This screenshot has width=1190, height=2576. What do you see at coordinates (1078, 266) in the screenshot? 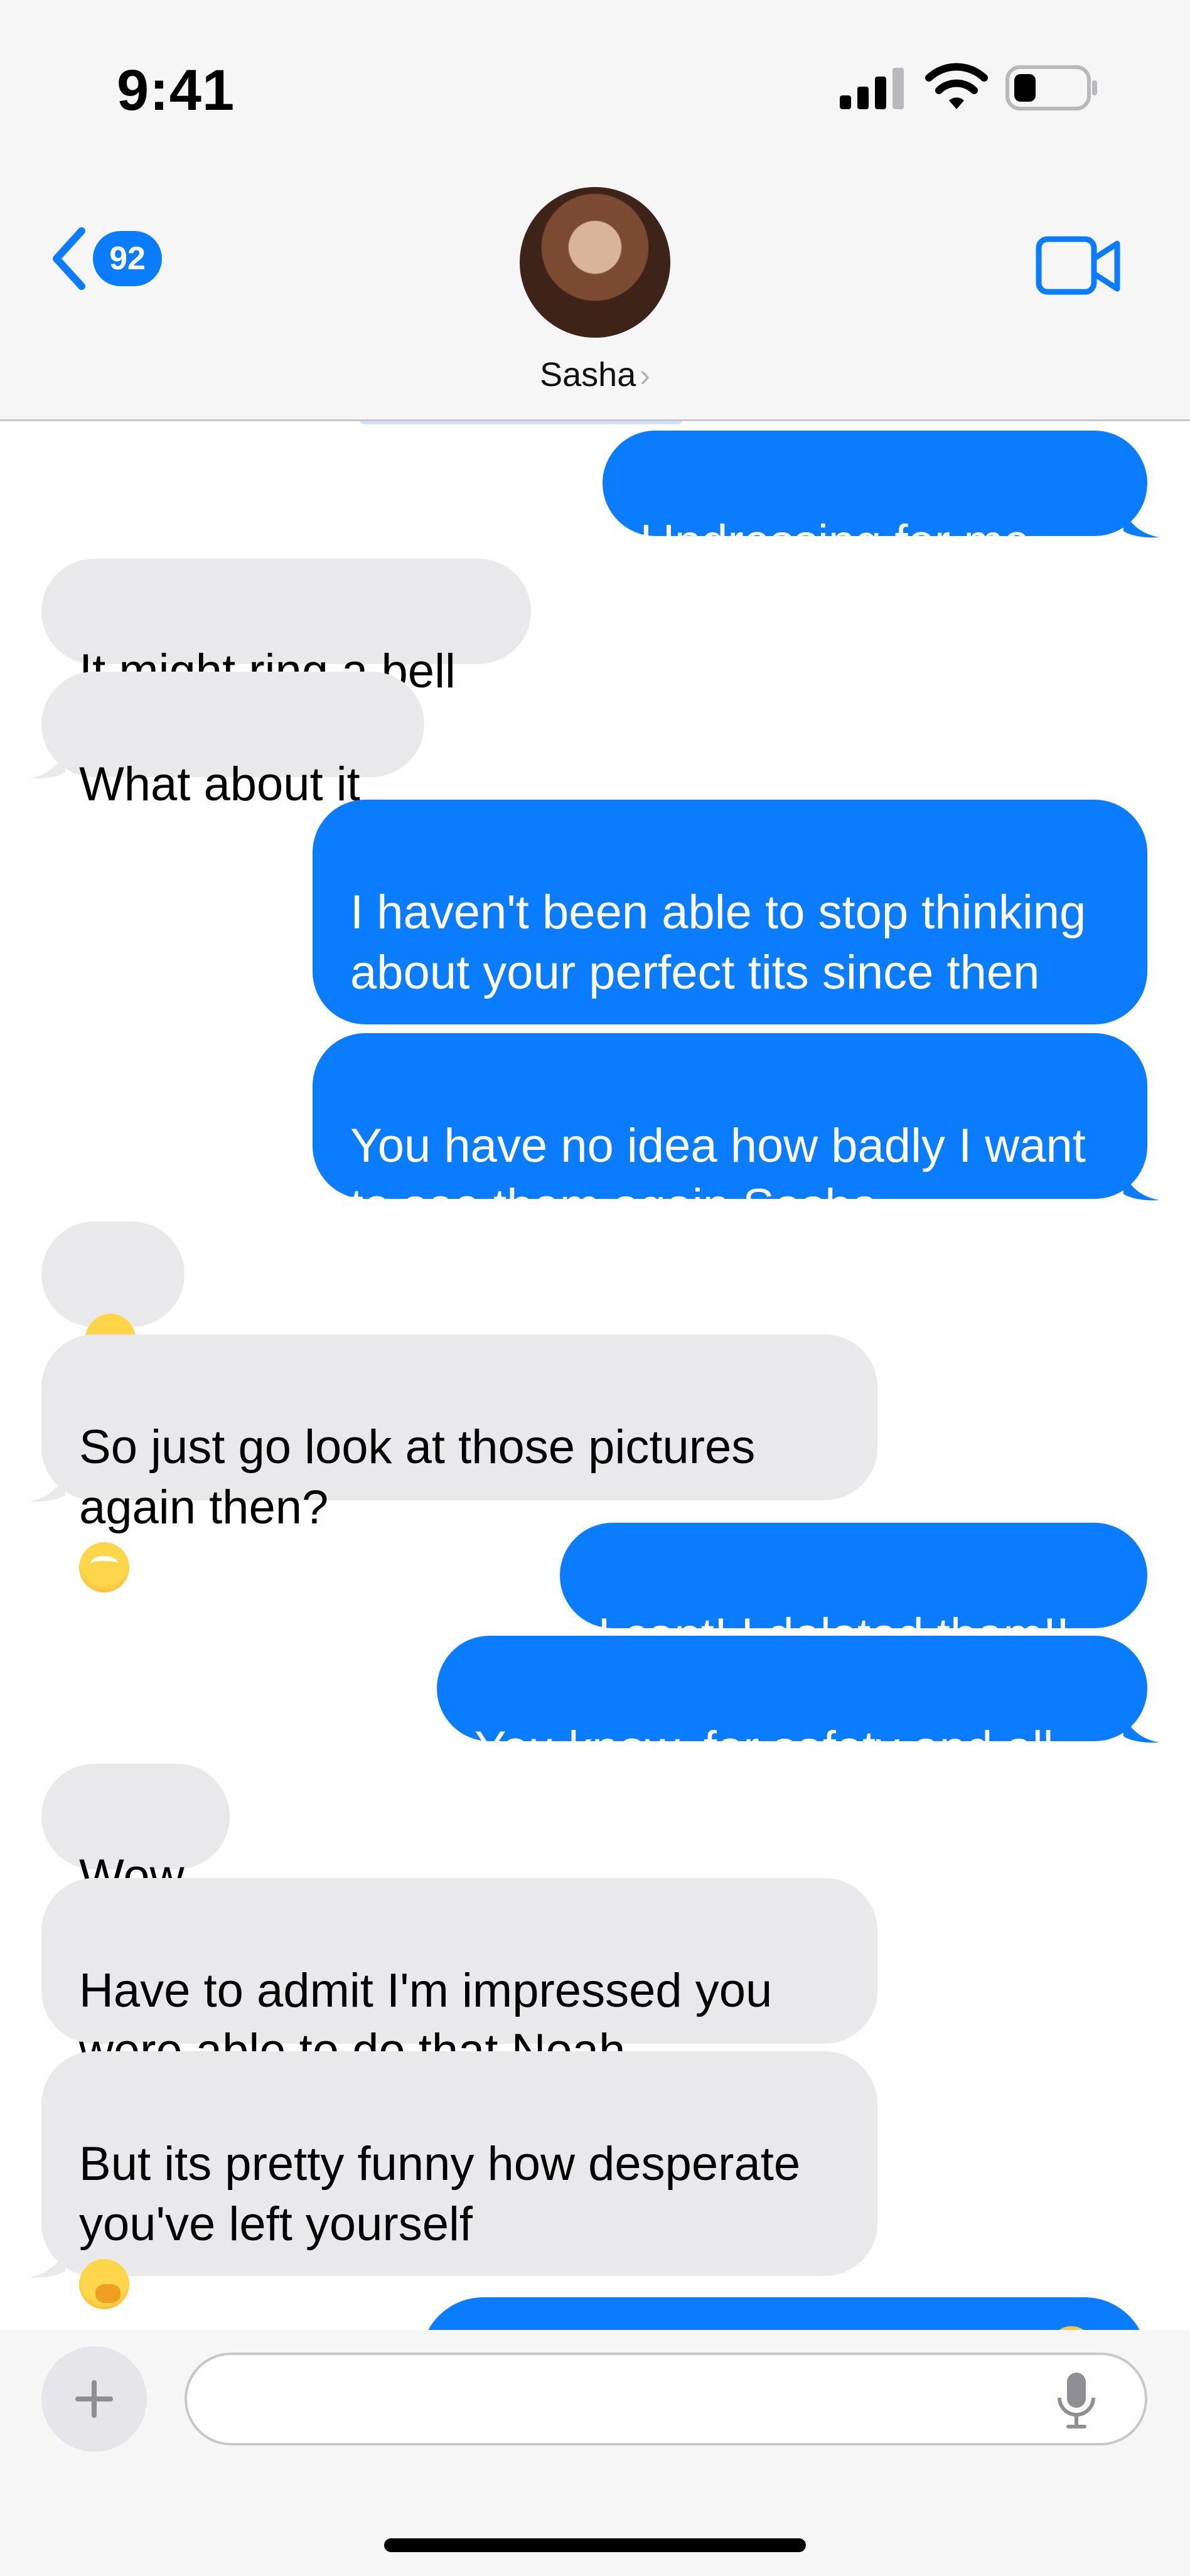
I see `video-camera-icon` at bounding box center [1078, 266].